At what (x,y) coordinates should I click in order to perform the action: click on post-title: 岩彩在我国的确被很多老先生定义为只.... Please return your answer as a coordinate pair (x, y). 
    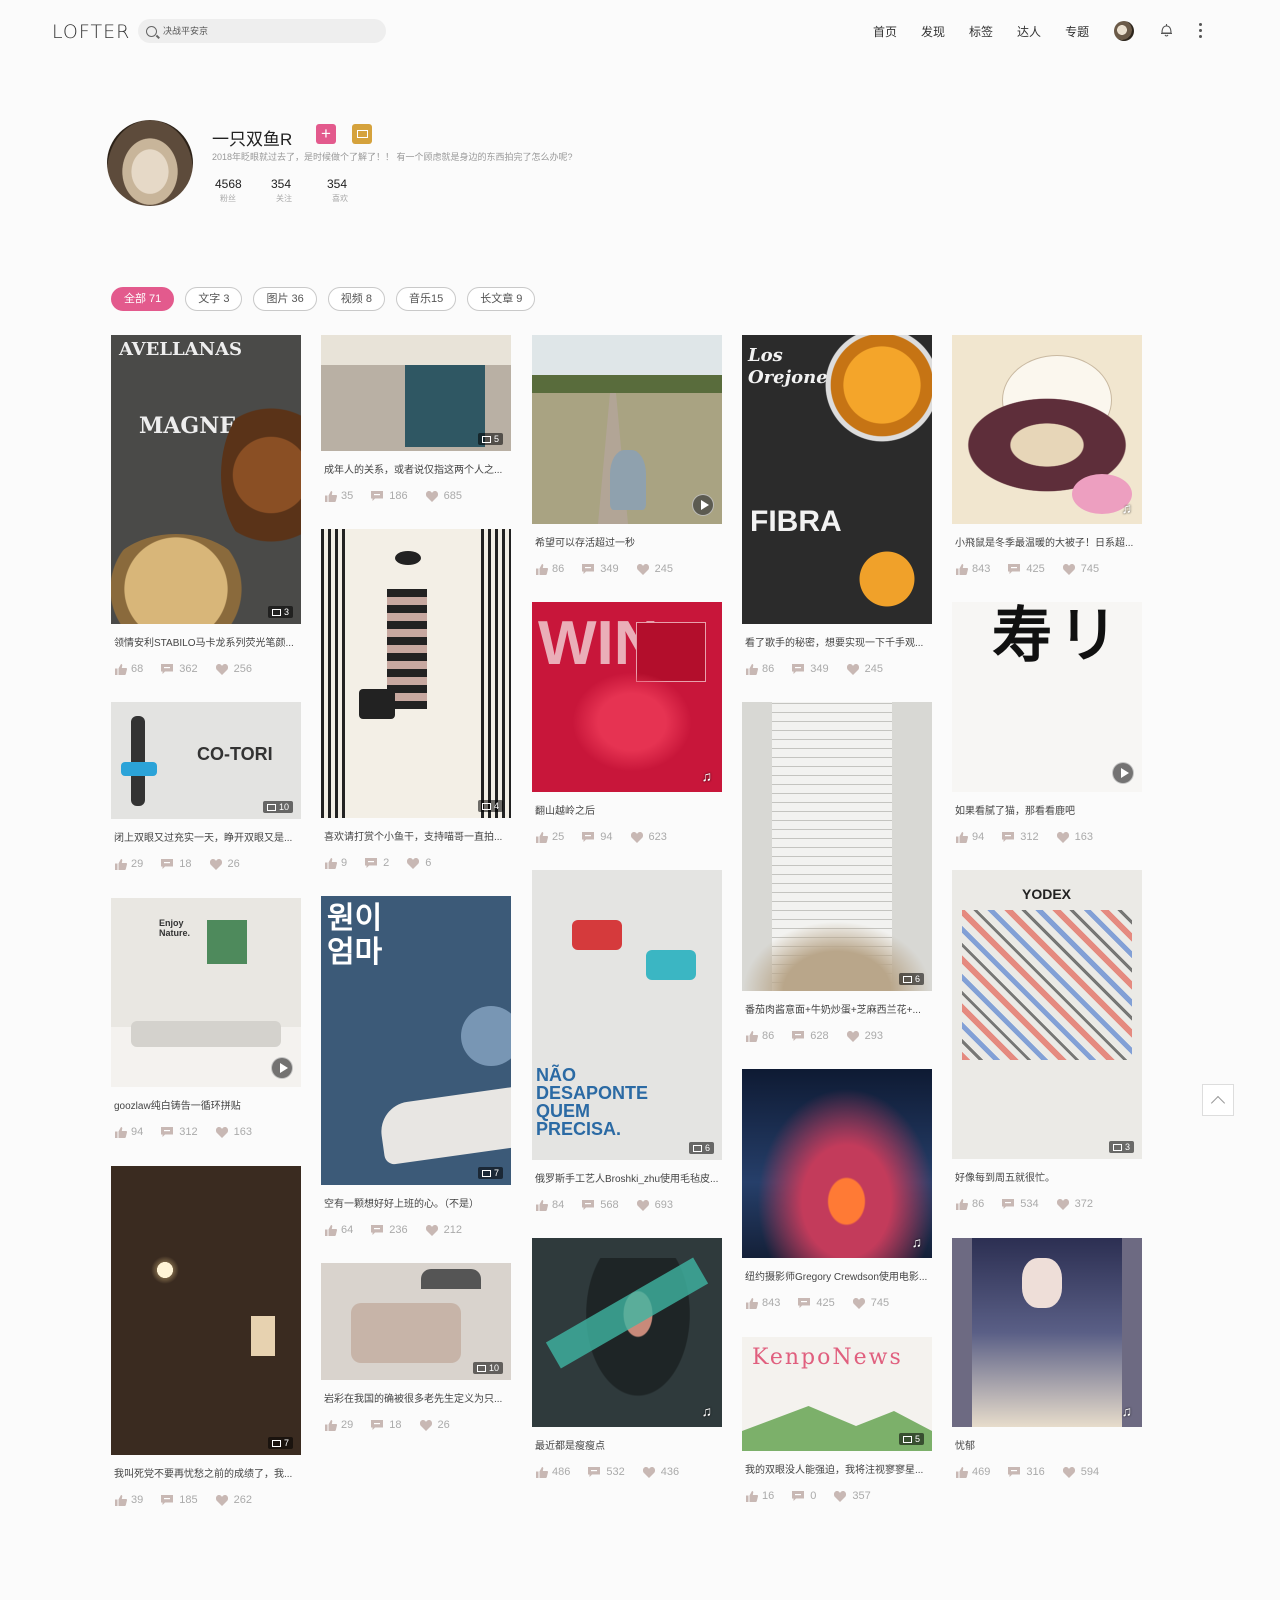
    Looking at the image, I should click on (415, 1397).